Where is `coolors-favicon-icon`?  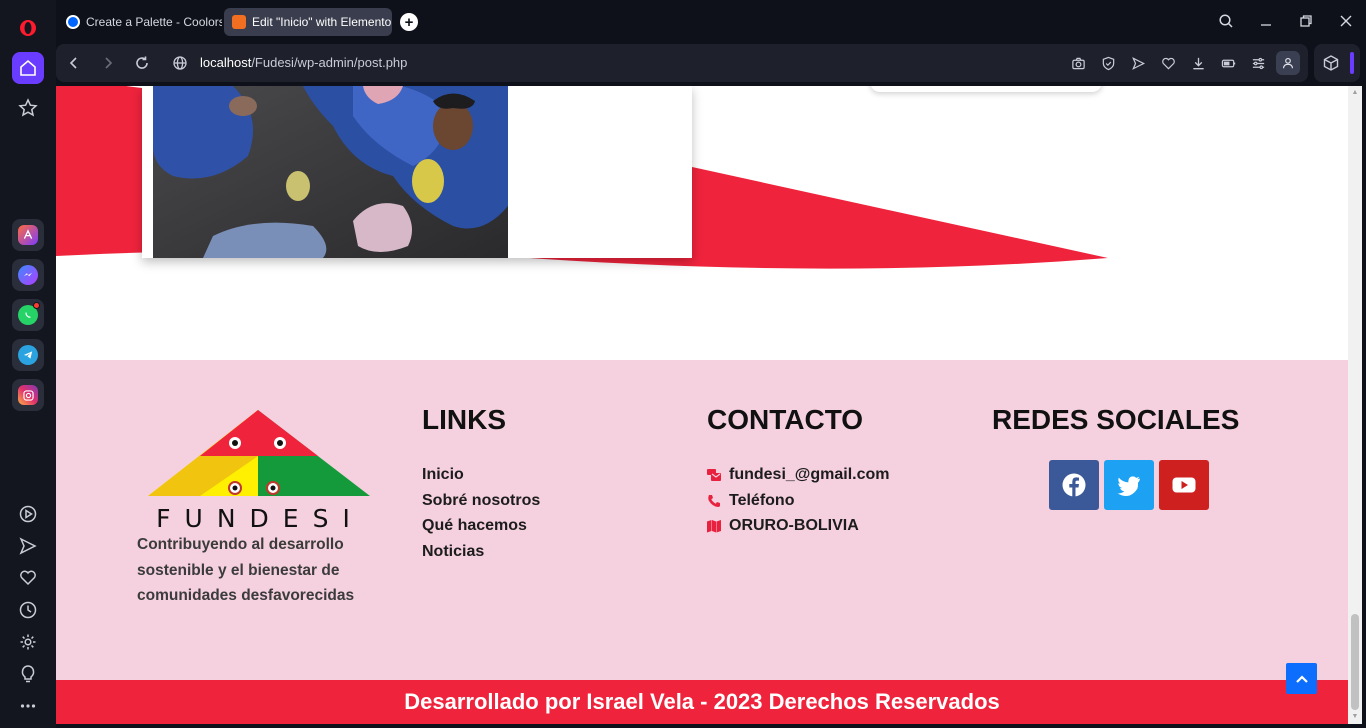 coolors-favicon-icon is located at coordinates (73, 22).